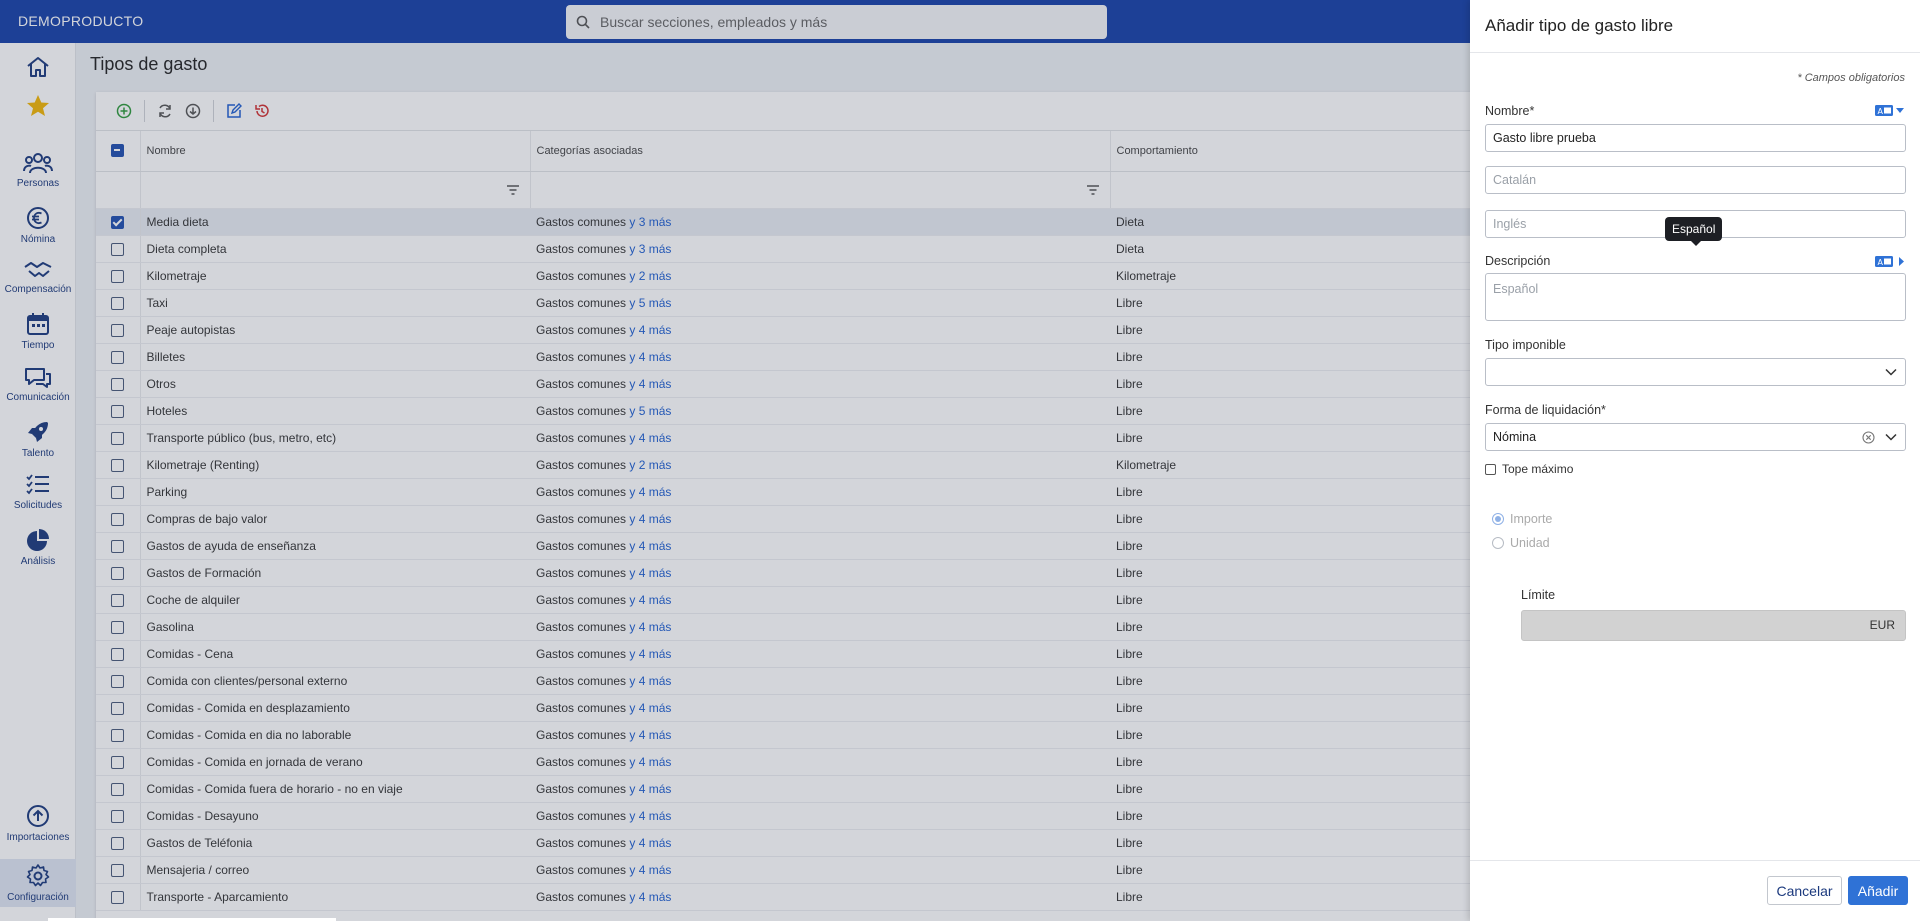 The image size is (1920, 921). I want to click on radio-importe: Importe, so click(1522, 519).